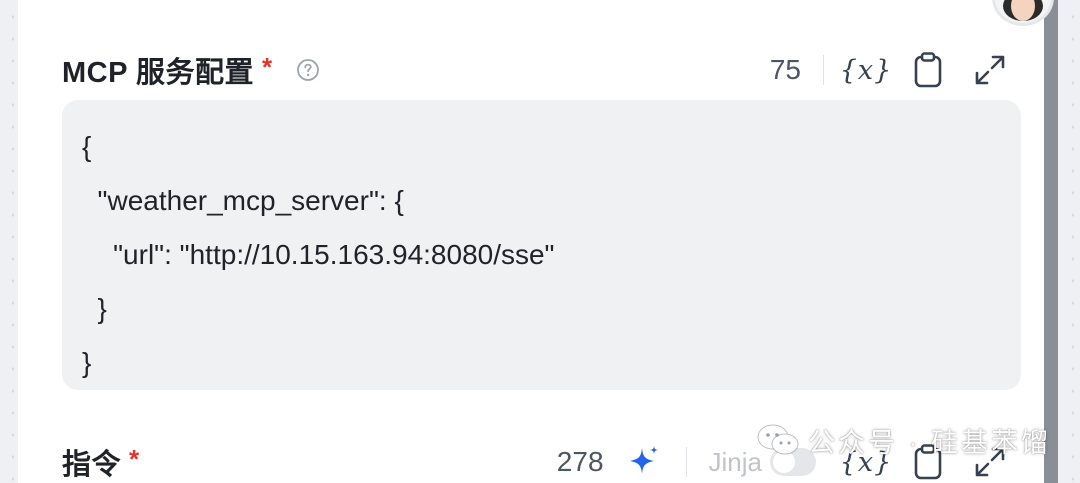  What do you see at coordinates (308, 70) in the screenshot?
I see `question-circle-icon` at bounding box center [308, 70].